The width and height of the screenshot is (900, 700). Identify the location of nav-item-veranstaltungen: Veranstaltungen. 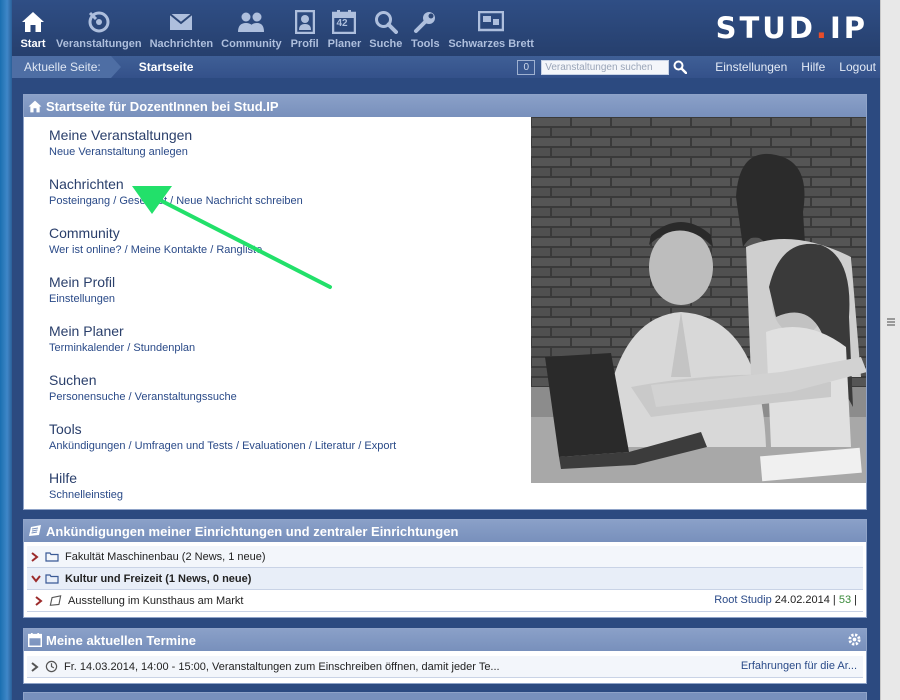
(99, 29).